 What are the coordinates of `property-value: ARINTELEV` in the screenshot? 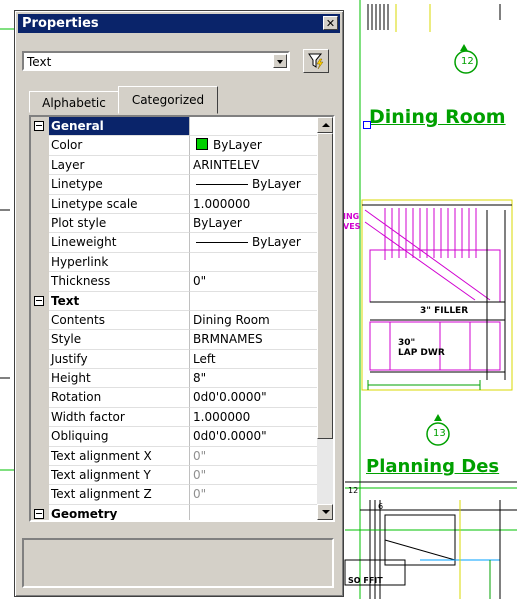 It's located at (254, 166).